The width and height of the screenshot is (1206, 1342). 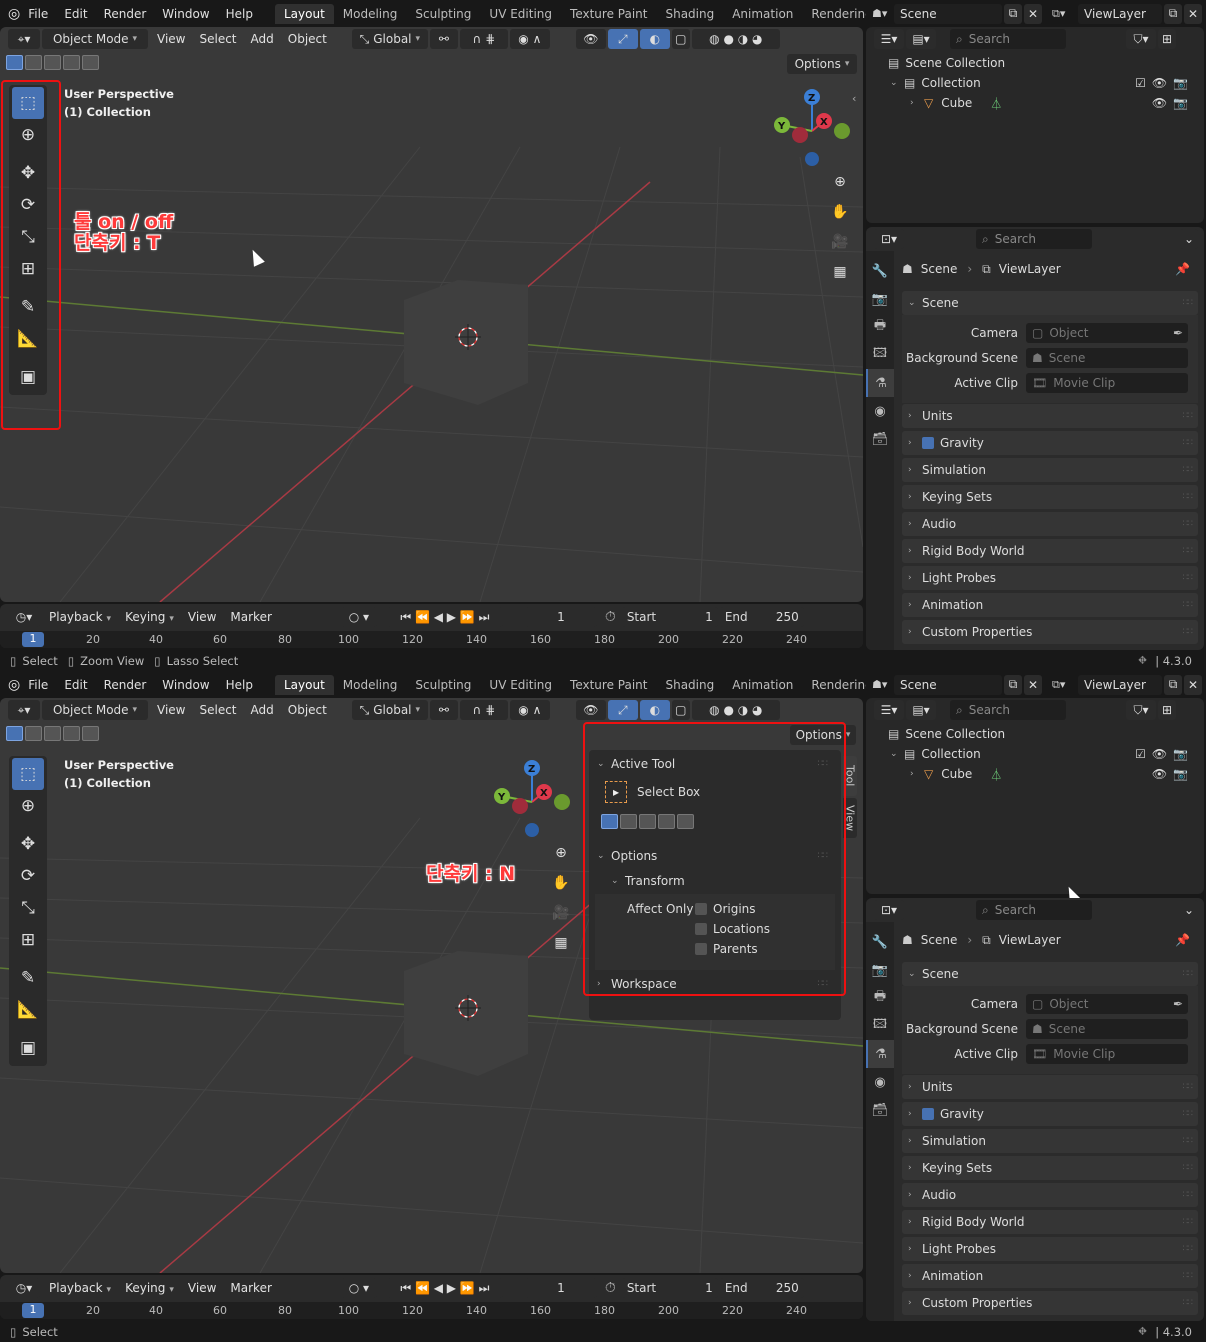 I want to click on gravity-checkbox, so click(x=928, y=1114).